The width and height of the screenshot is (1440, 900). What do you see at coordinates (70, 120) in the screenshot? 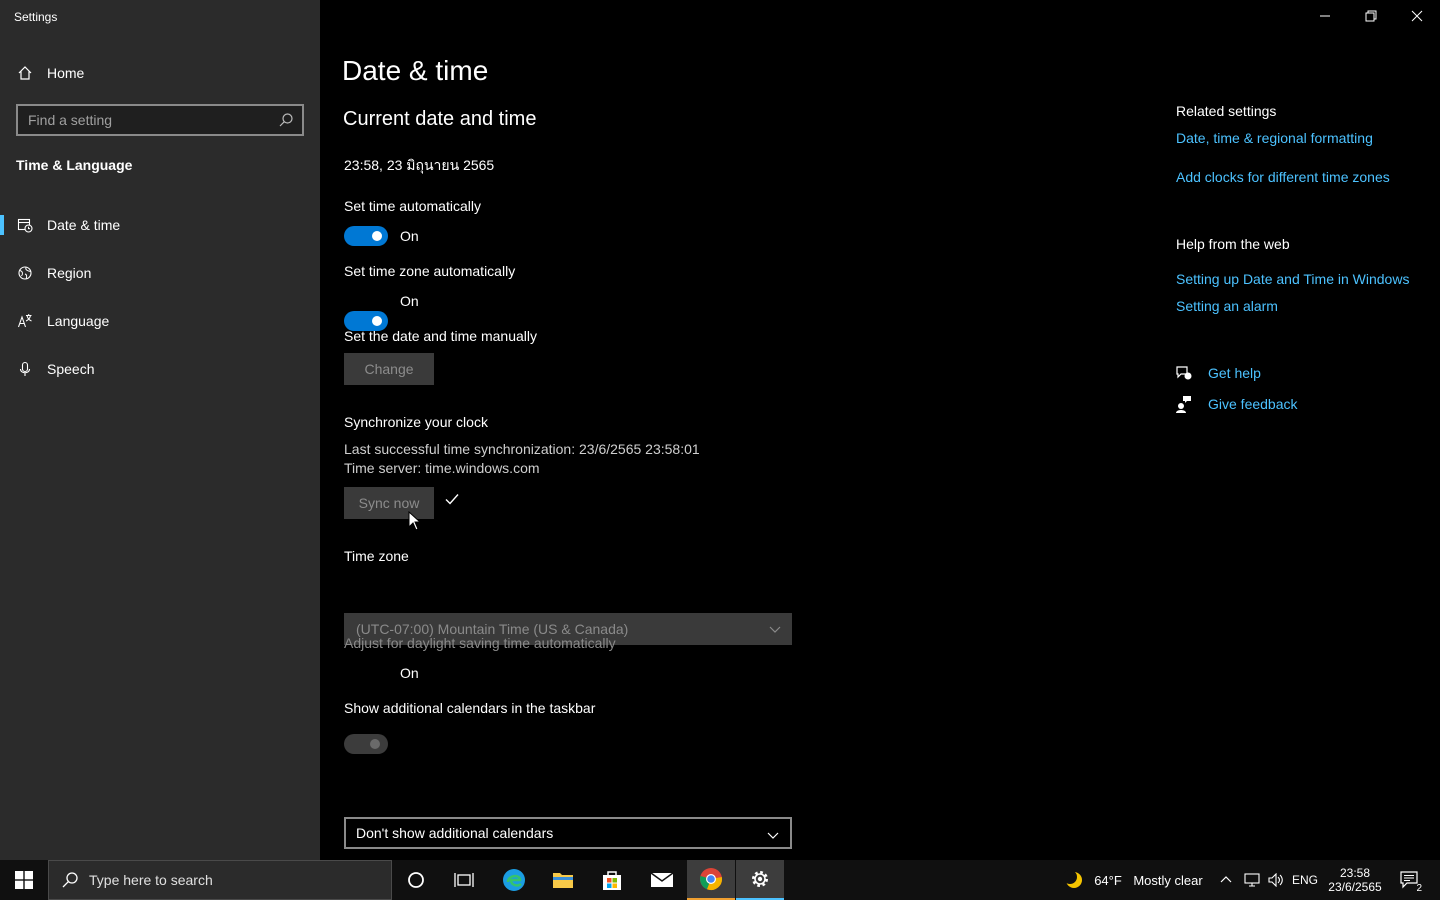
I see `search-placeholder: Find a setting` at bounding box center [70, 120].